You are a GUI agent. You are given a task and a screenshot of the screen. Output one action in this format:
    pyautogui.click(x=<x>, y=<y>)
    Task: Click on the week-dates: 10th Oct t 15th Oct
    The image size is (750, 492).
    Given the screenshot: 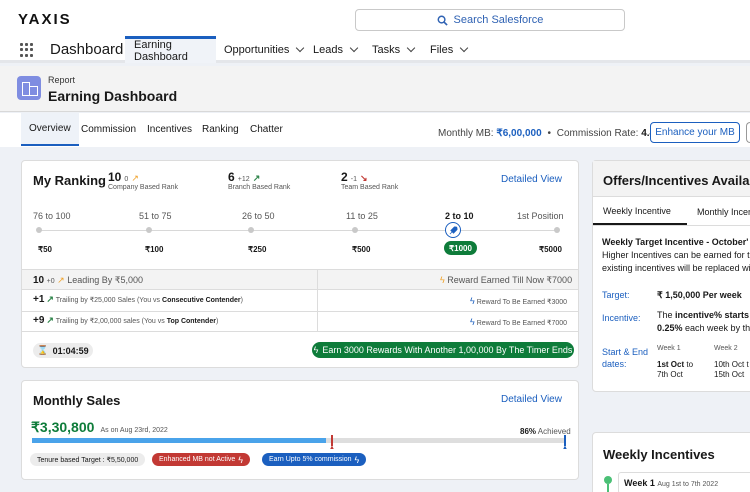 What is the action you would take?
    pyautogui.click(x=731, y=370)
    